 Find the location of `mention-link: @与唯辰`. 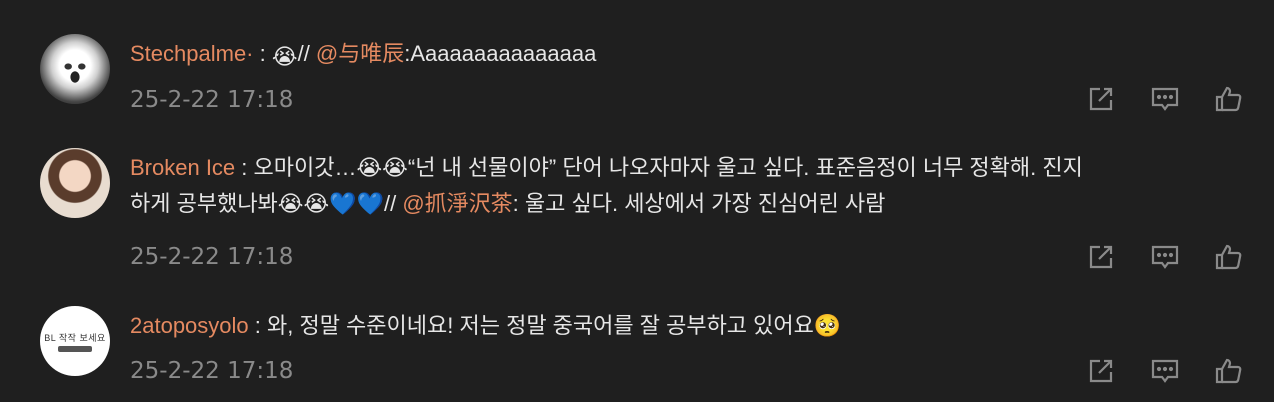

mention-link: @与唯辰 is located at coordinates (360, 53).